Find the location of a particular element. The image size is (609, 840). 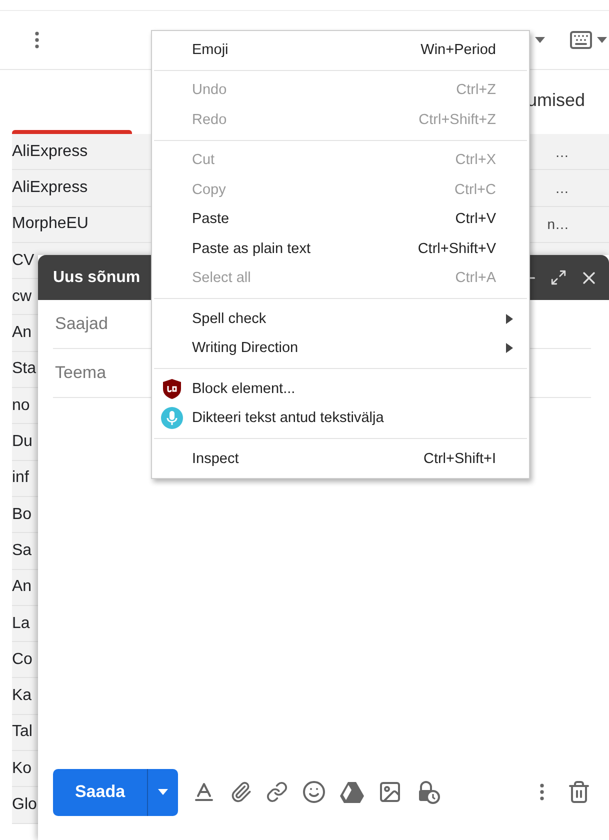

microphone-icon is located at coordinates (172, 418).